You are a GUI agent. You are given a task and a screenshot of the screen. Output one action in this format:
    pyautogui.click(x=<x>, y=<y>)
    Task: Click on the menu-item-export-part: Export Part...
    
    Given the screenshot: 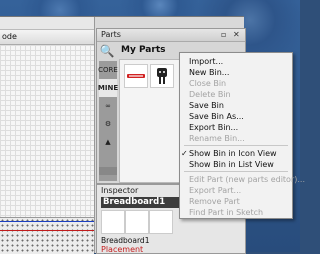 What is the action you would take?
    pyautogui.click(x=215, y=190)
    